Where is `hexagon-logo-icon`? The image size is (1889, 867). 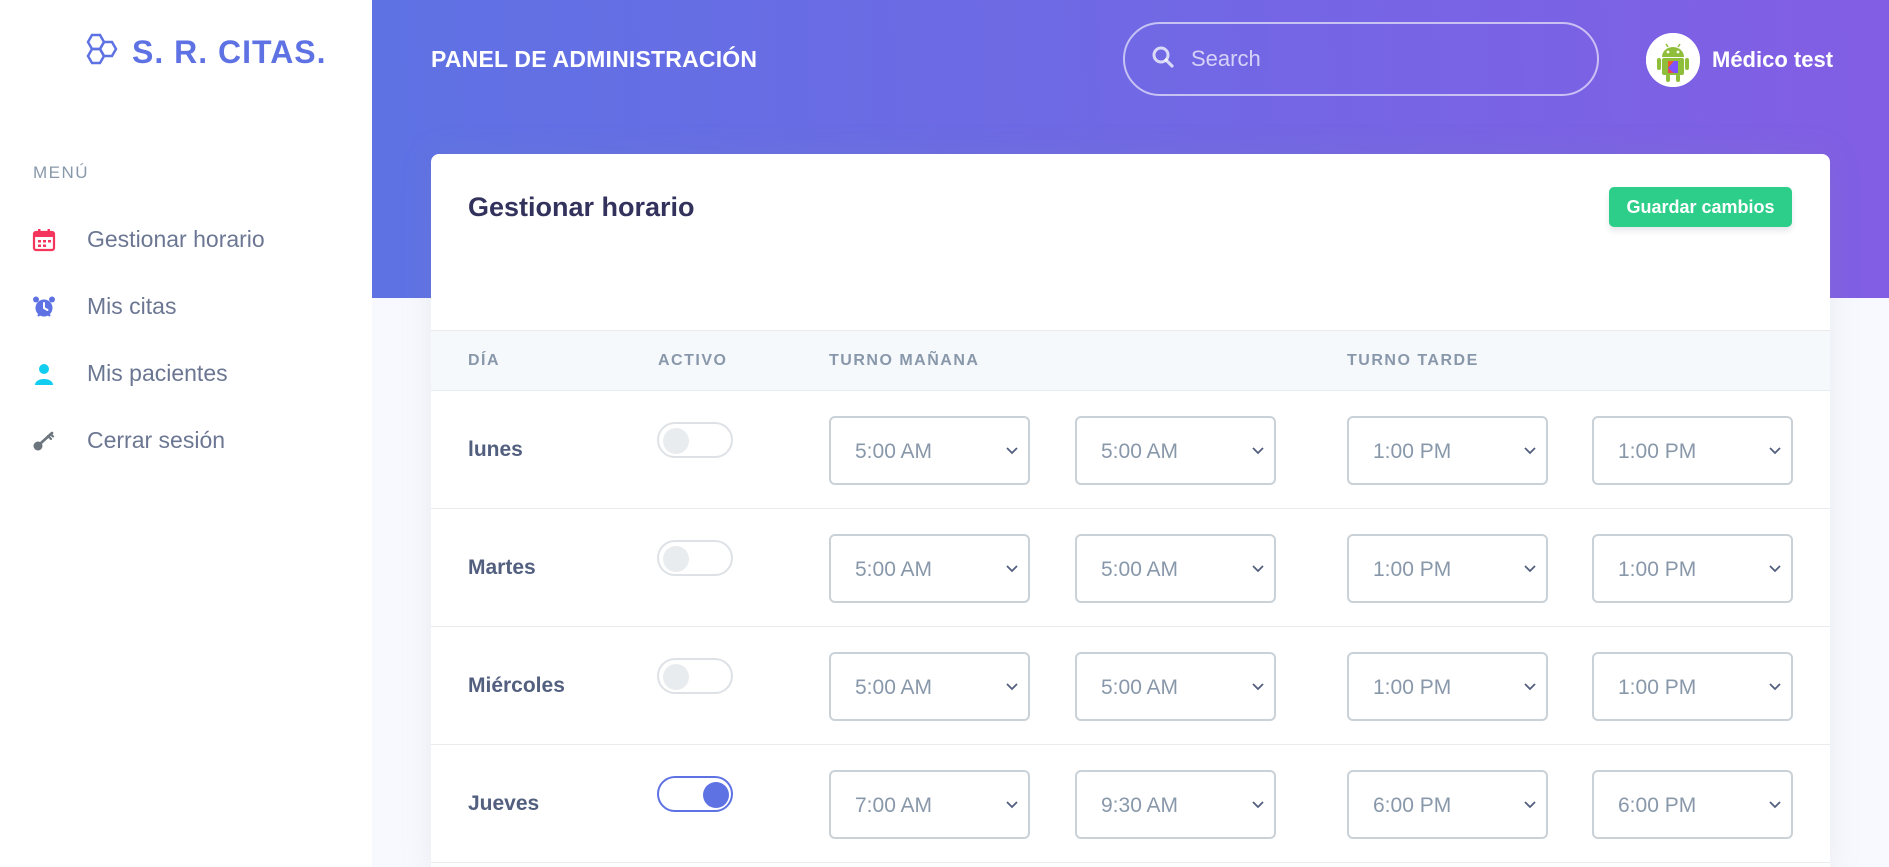 hexagon-logo-icon is located at coordinates (102, 52).